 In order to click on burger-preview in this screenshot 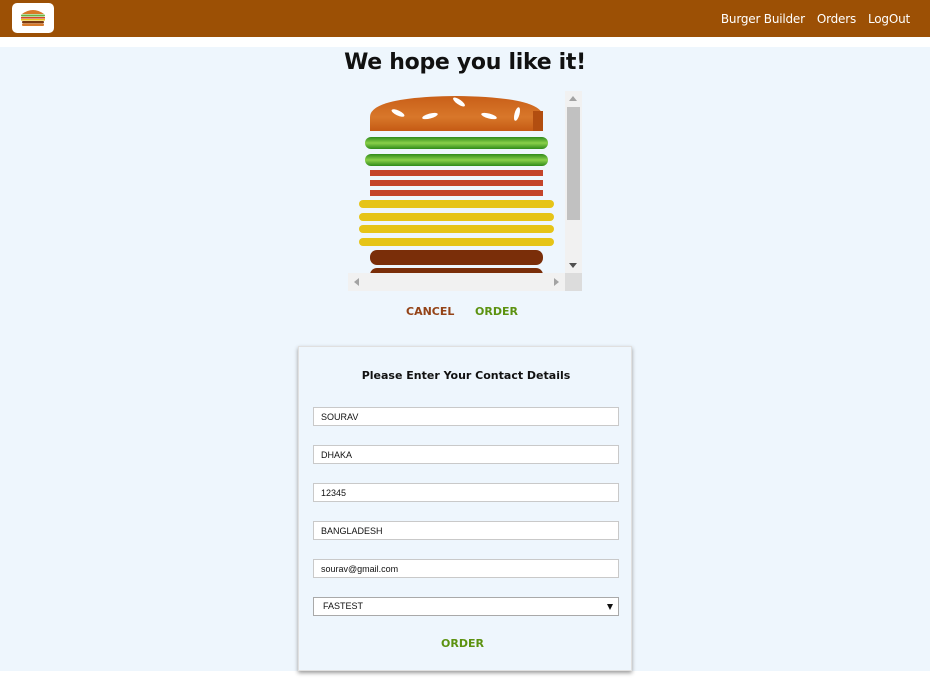, I will do `click(465, 191)`.